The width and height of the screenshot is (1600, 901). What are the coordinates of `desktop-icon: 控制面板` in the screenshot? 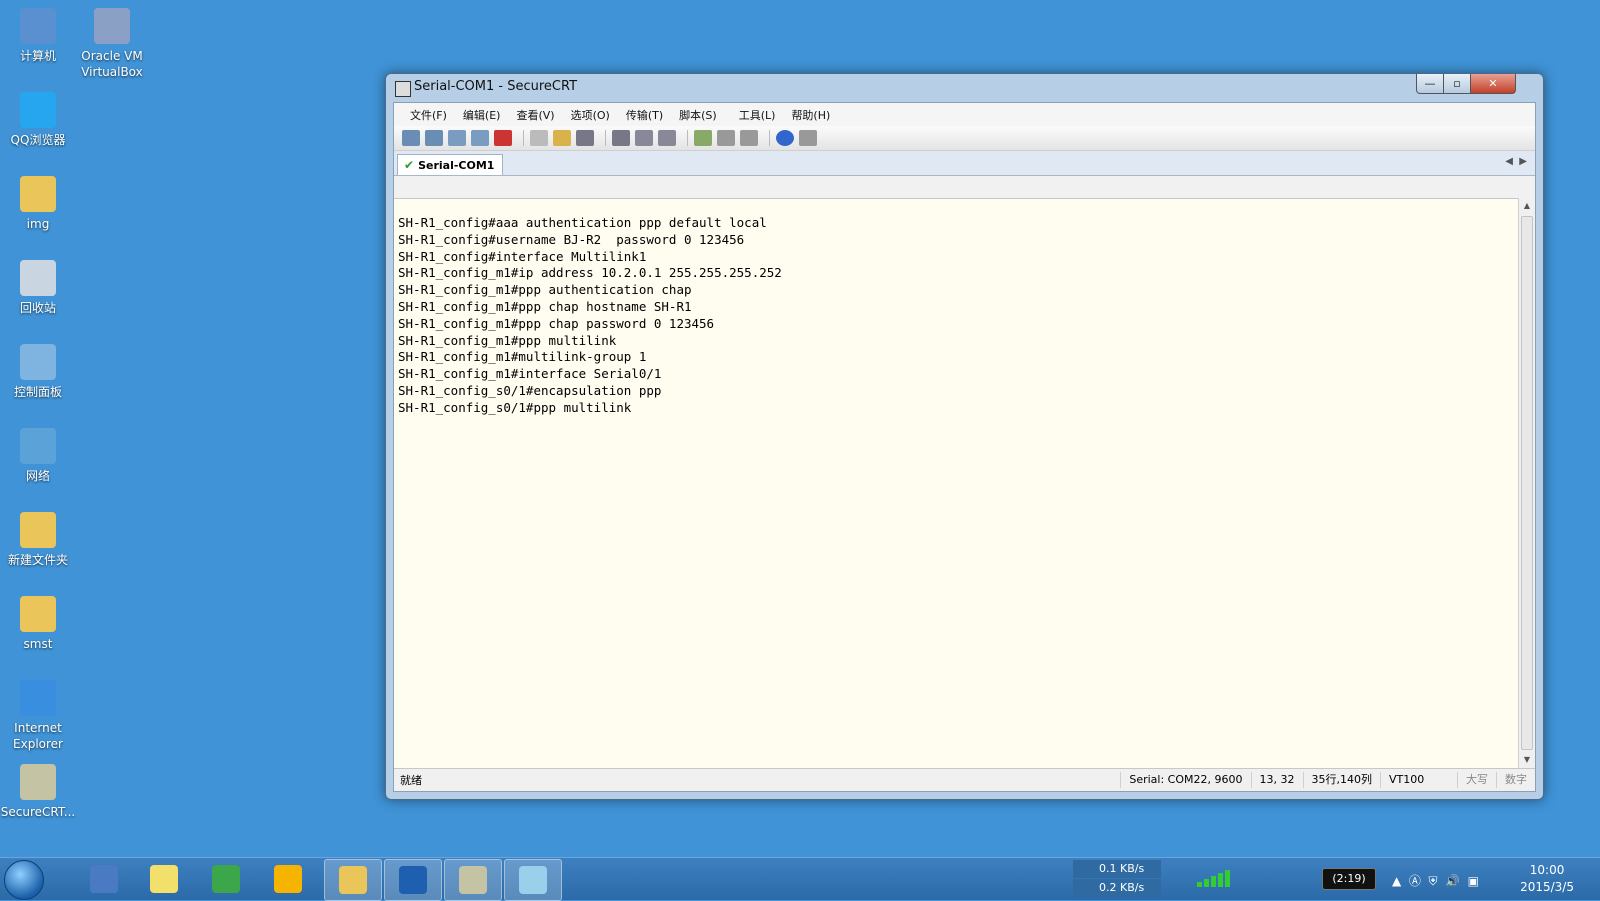 It's located at (38, 372).